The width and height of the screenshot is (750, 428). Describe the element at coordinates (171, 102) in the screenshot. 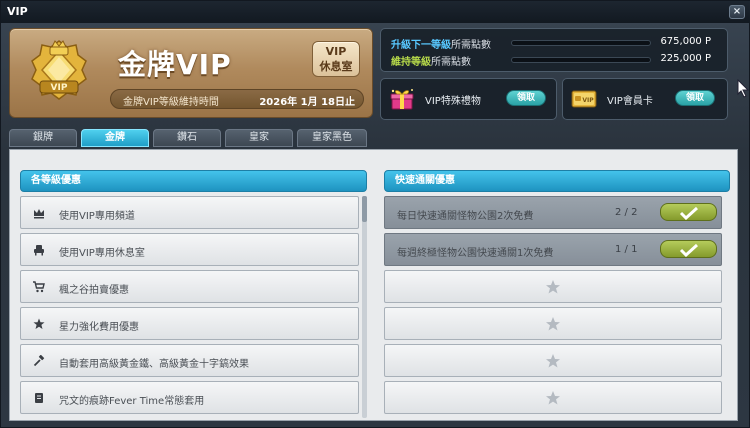

I see `maintain-period-label: 金牌VIP等級維持時間` at that location.